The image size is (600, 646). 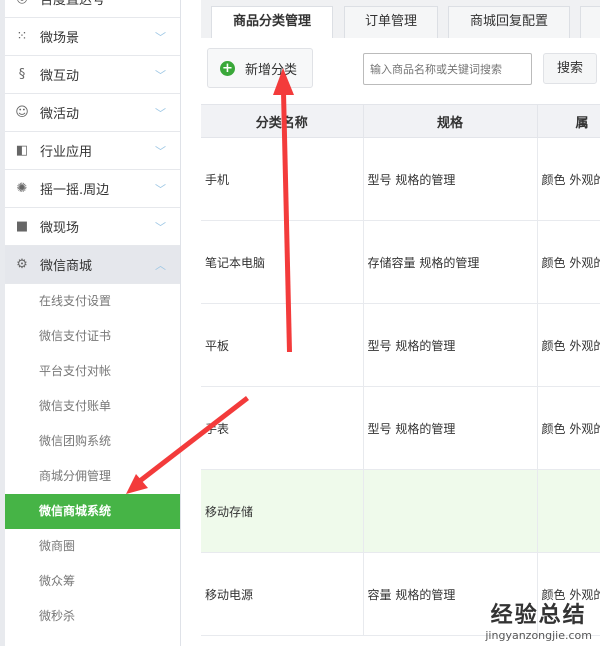 What do you see at coordinates (92, 227) in the screenshot?
I see `sidebar-menu-item: ■ 微现场 ﹀` at bounding box center [92, 227].